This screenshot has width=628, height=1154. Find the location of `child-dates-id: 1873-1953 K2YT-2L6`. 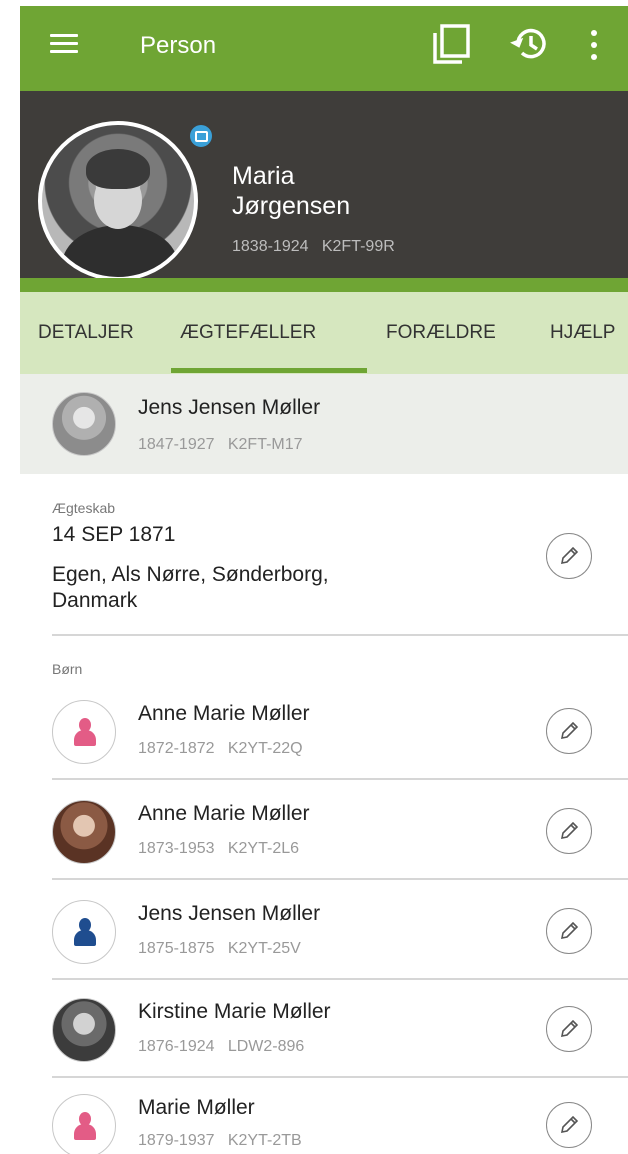

child-dates-id: 1873-1953 K2YT-2L6 is located at coordinates (219, 848).